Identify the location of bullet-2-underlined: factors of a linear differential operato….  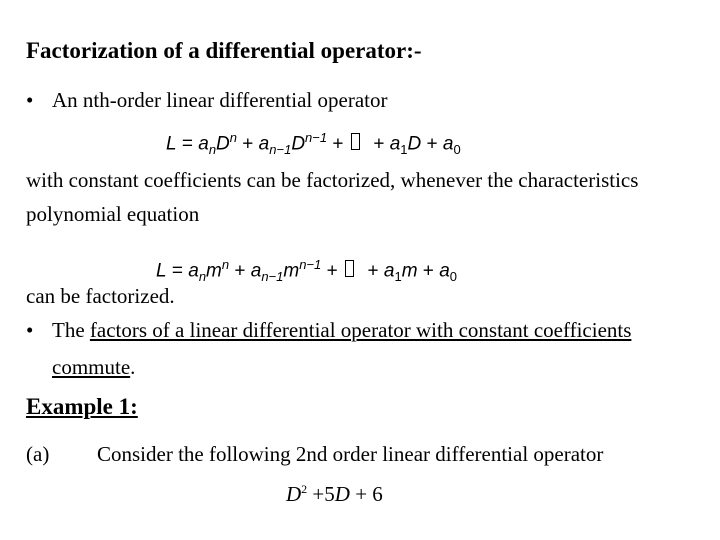
(360, 330).